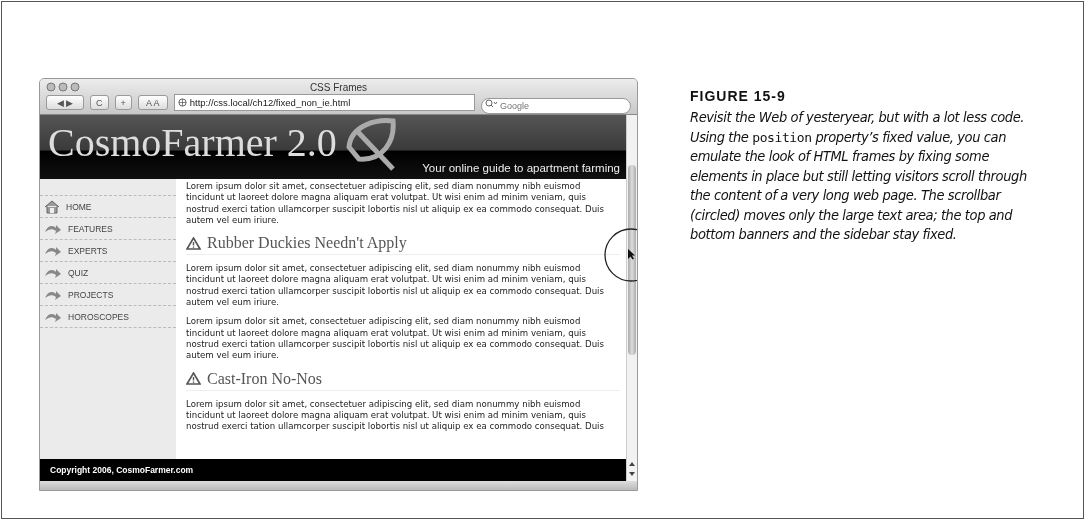  What do you see at coordinates (65, 102) in the screenshot?
I see `back-forward-button: ◀ ▶` at bounding box center [65, 102].